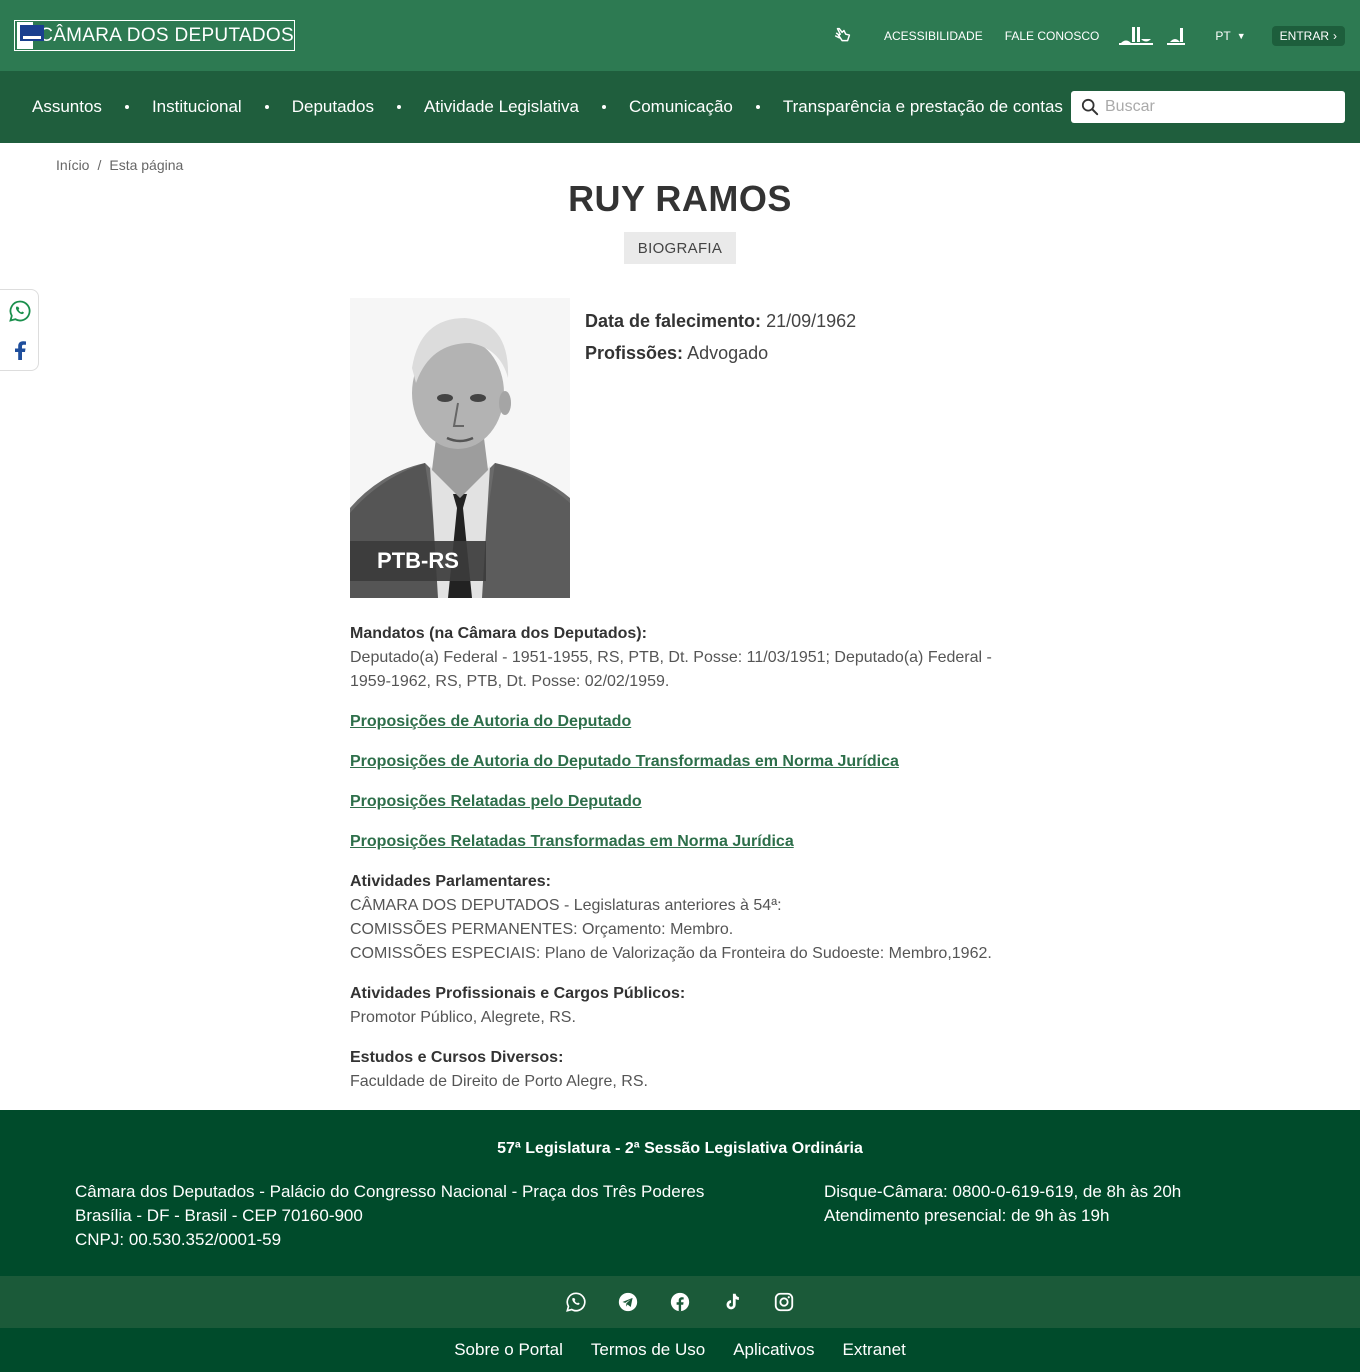 Image resolution: width=1360 pixels, height=1372 pixels. Describe the element at coordinates (1304, 36) in the screenshot. I see `login-label: ENTRAR` at that location.